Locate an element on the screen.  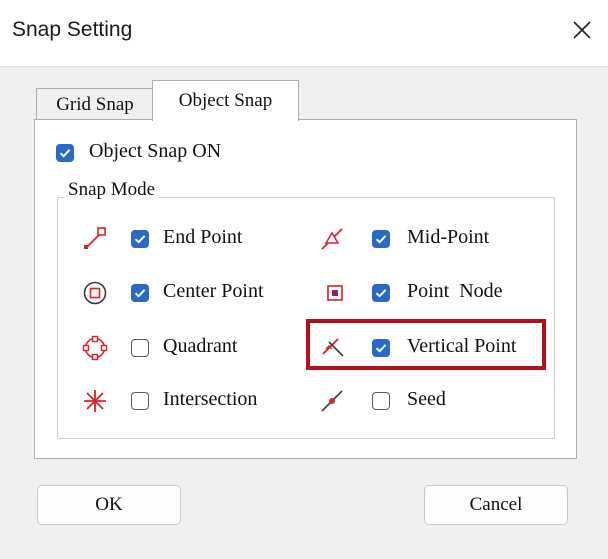
quadrant-checkbox is located at coordinates (140, 348).